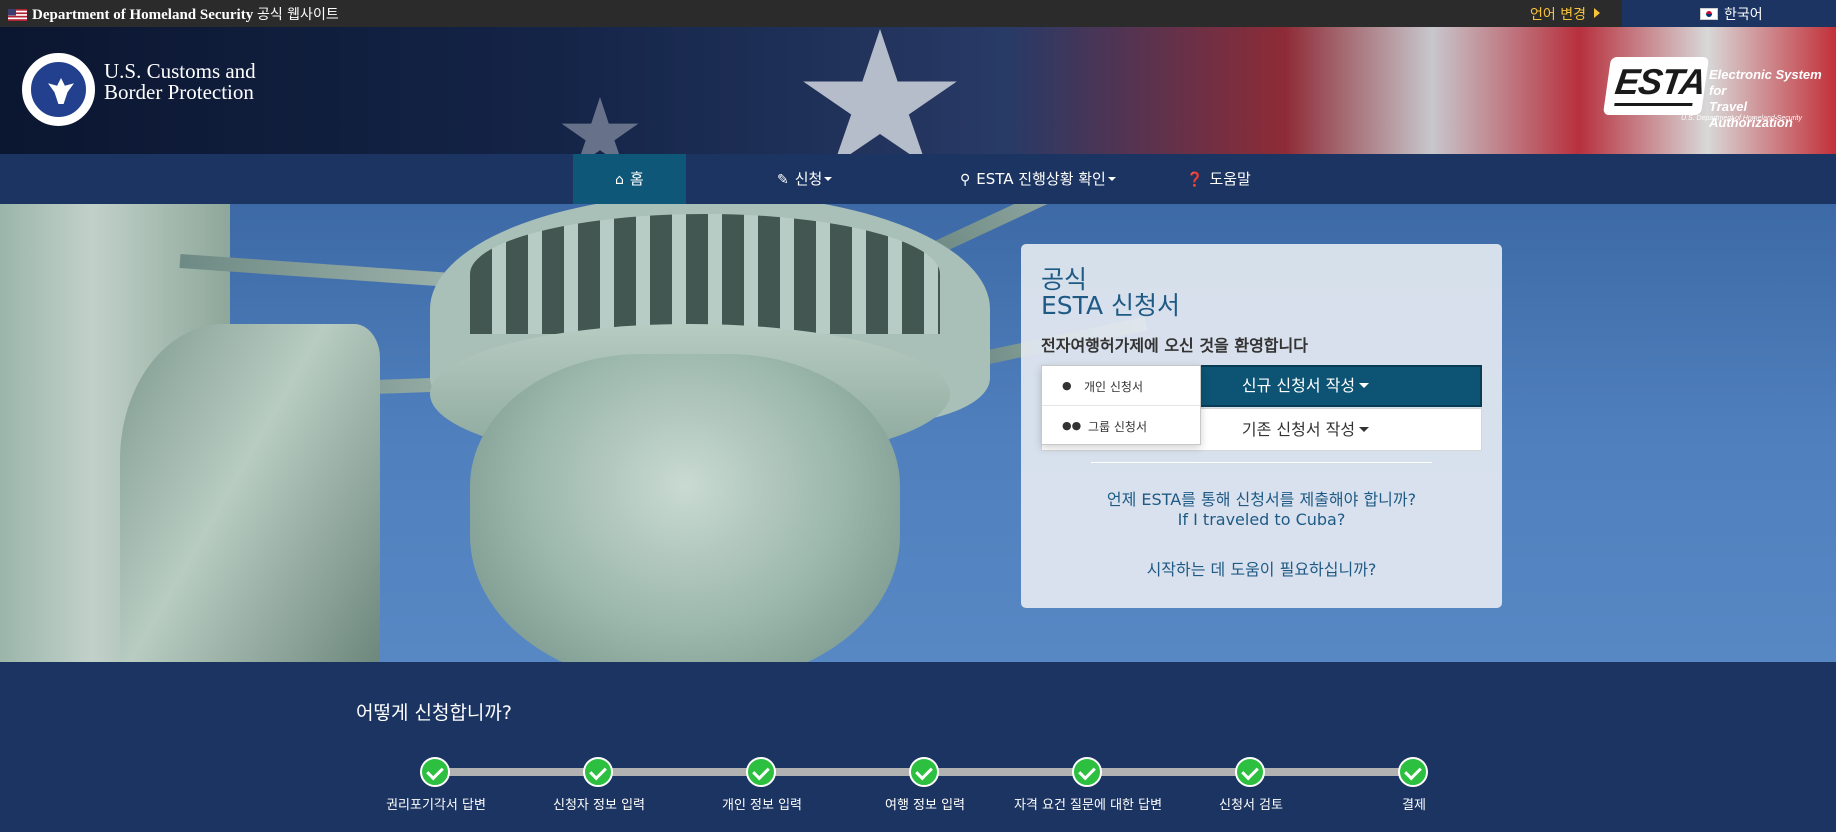  I want to click on step-label: 개인 정보 입력, so click(762, 805).